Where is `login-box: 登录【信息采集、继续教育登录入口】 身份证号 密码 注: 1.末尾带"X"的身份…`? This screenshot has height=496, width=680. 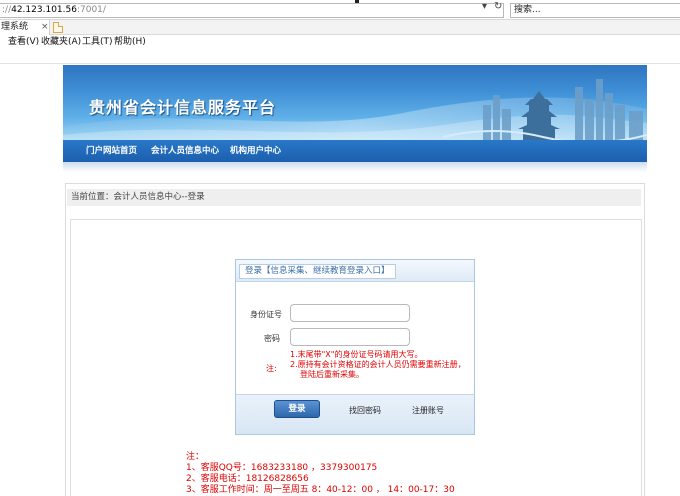
login-box: 登录【信息采集、继续教育登录入口】 身份证号 密码 注: 1.末尾带"X"的身份… is located at coordinates (355, 347).